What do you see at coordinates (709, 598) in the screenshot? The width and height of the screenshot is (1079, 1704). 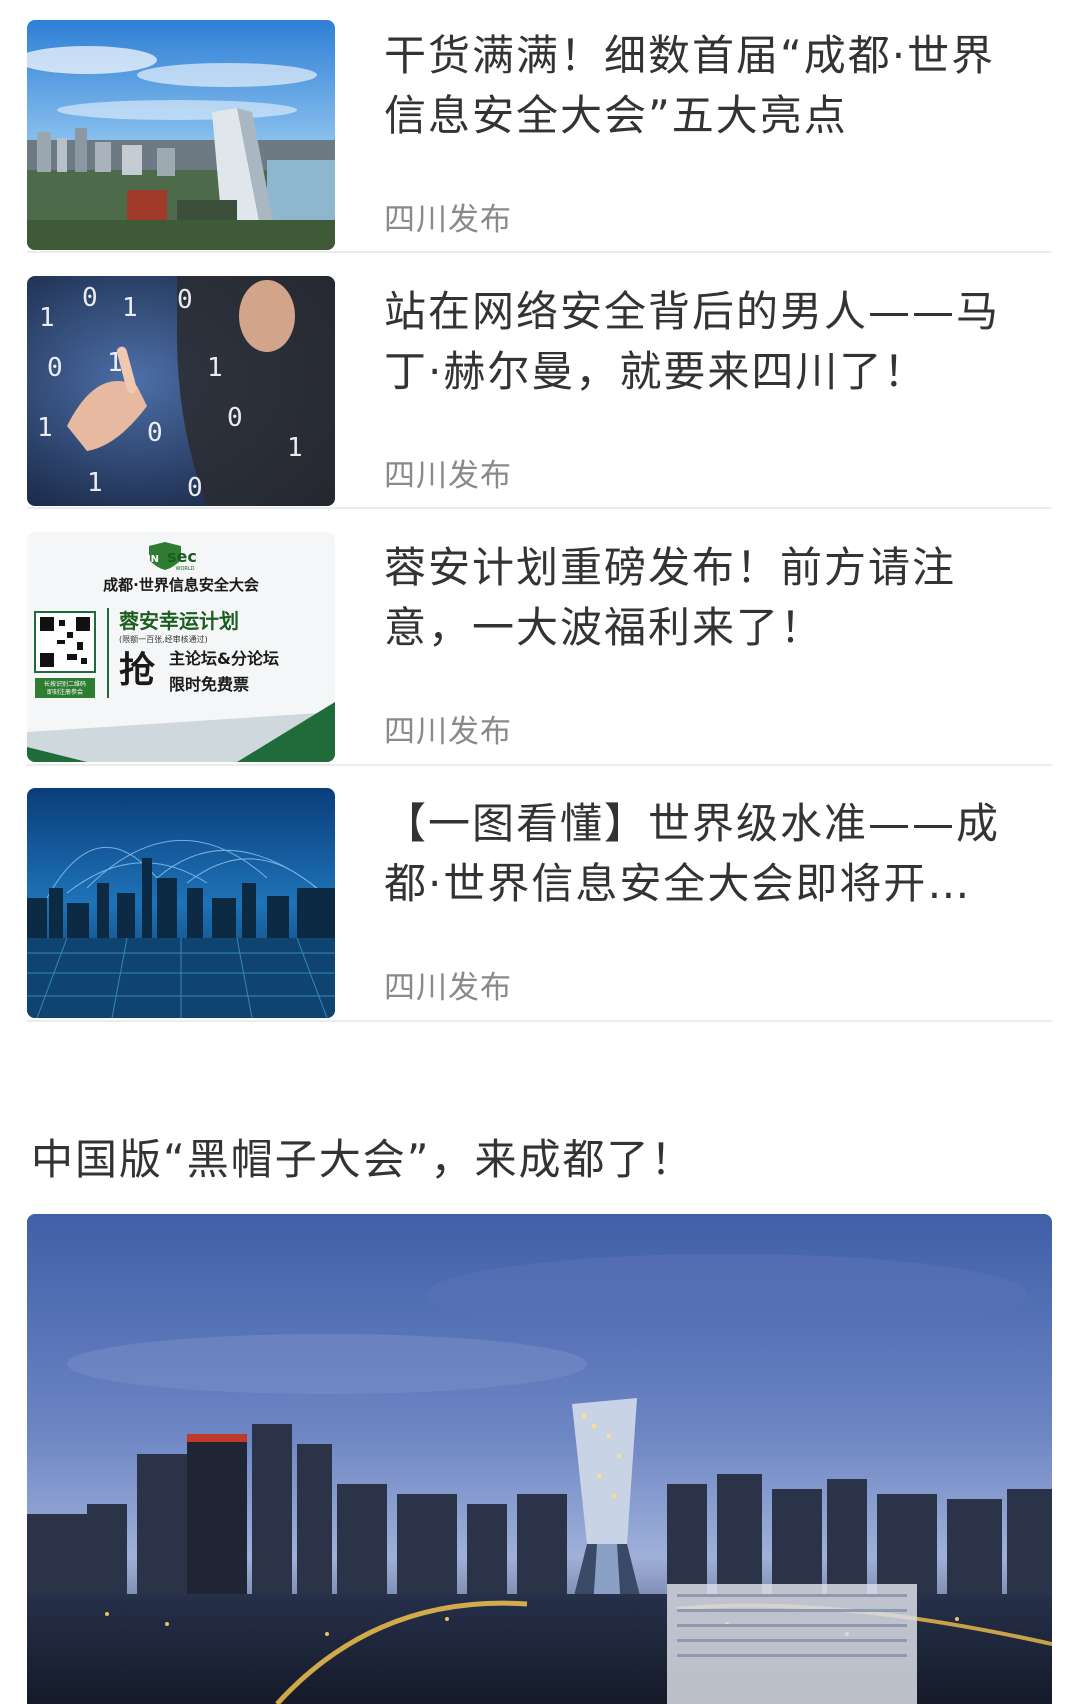 I see `article-title: 蓉安计划重磅发布！前方请注意，一大波福利来了！` at bounding box center [709, 598].